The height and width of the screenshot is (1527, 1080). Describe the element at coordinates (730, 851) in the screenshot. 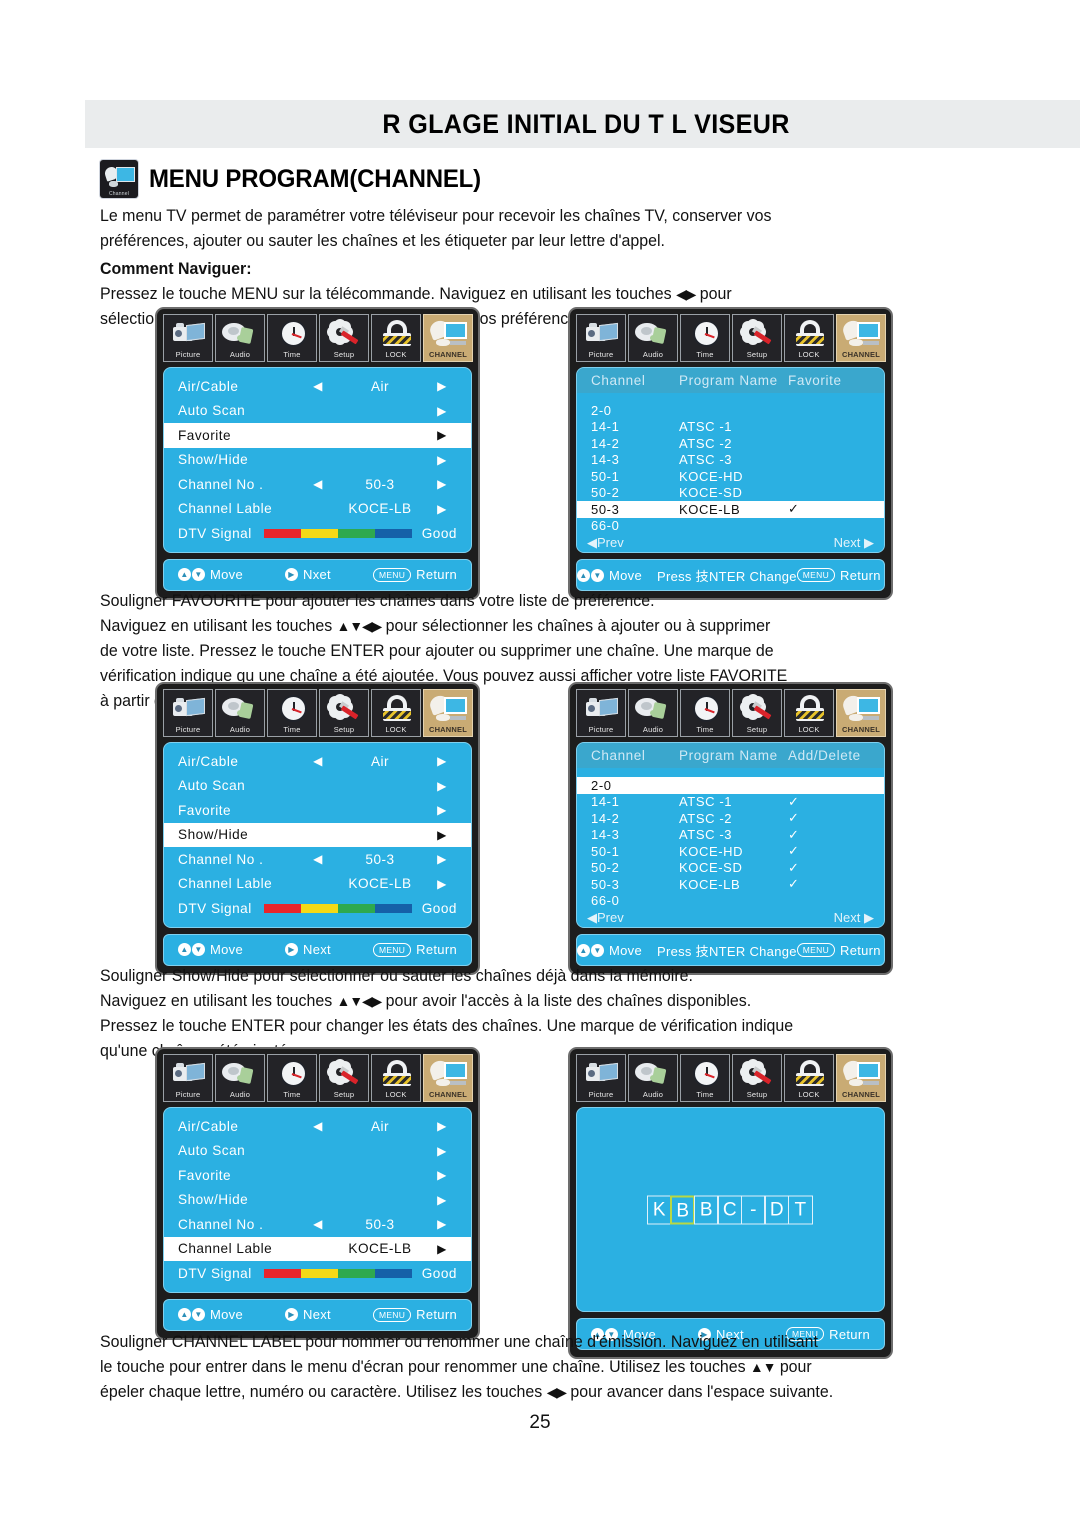

I see `channel-list-row: 50-1 KOCE-HD ✓` at that location.